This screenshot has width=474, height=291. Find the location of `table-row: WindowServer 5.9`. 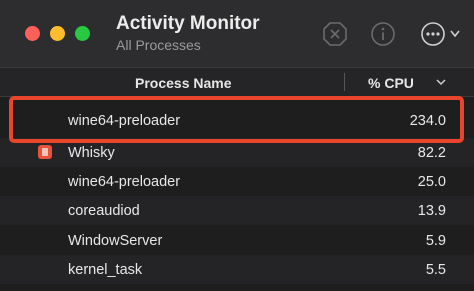

table-row: WindowServer 5.9 is located at coordinates (237, 240).